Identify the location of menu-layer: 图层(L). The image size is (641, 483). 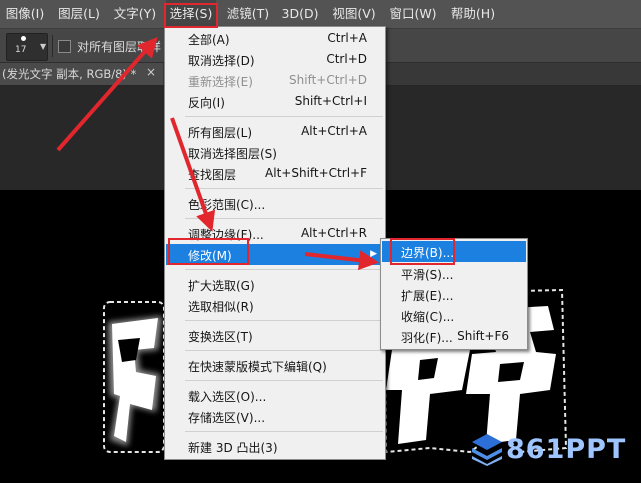
(79, 14).